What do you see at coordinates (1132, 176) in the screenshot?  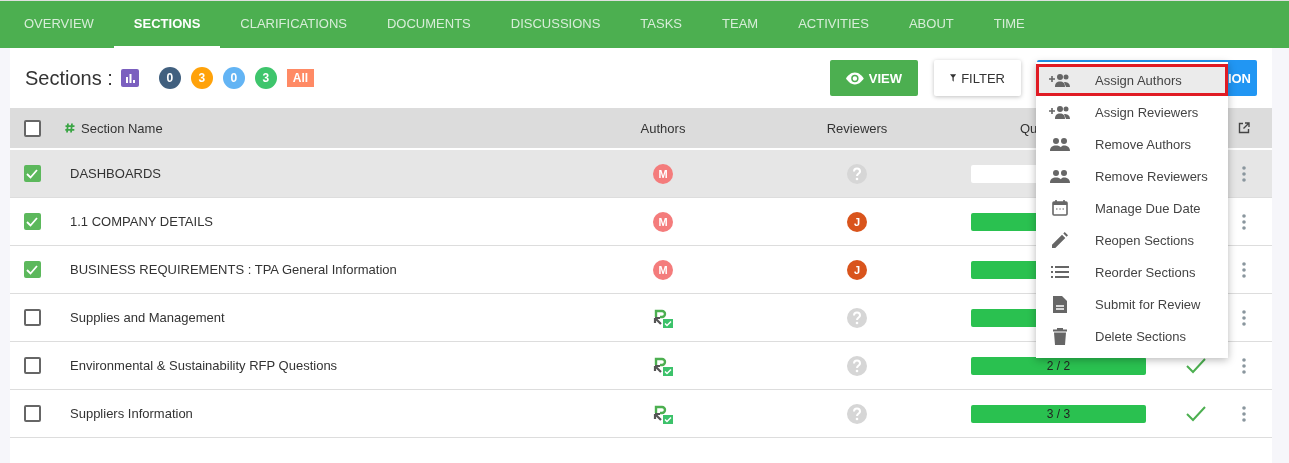 I see `menu-item: Remove Reviewers` at bounding box center [1132, 176].